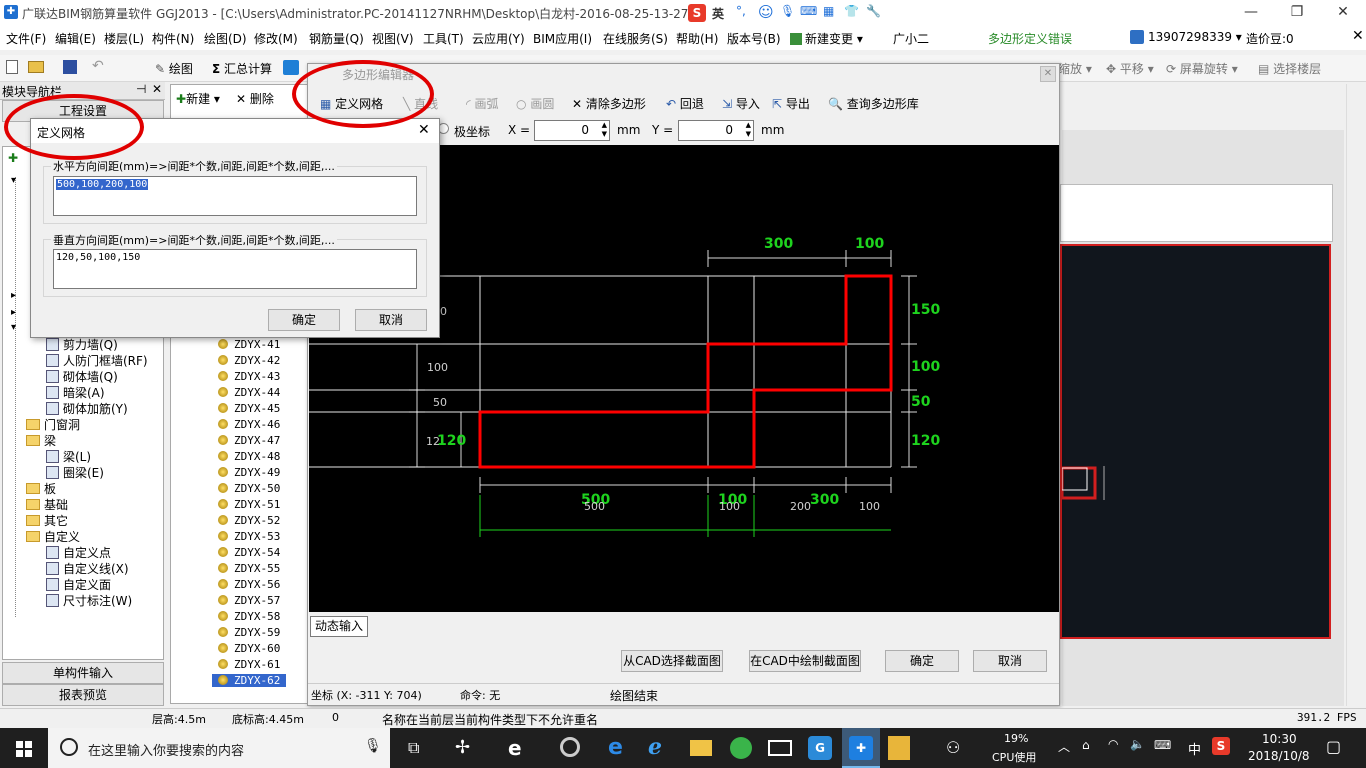 The image size is (1366, 768). What do you see at coordinates (1162, 745) in the screenshot?
I see `keyboard-tray-icon: ⌨` at bounding box center [1162, 745].